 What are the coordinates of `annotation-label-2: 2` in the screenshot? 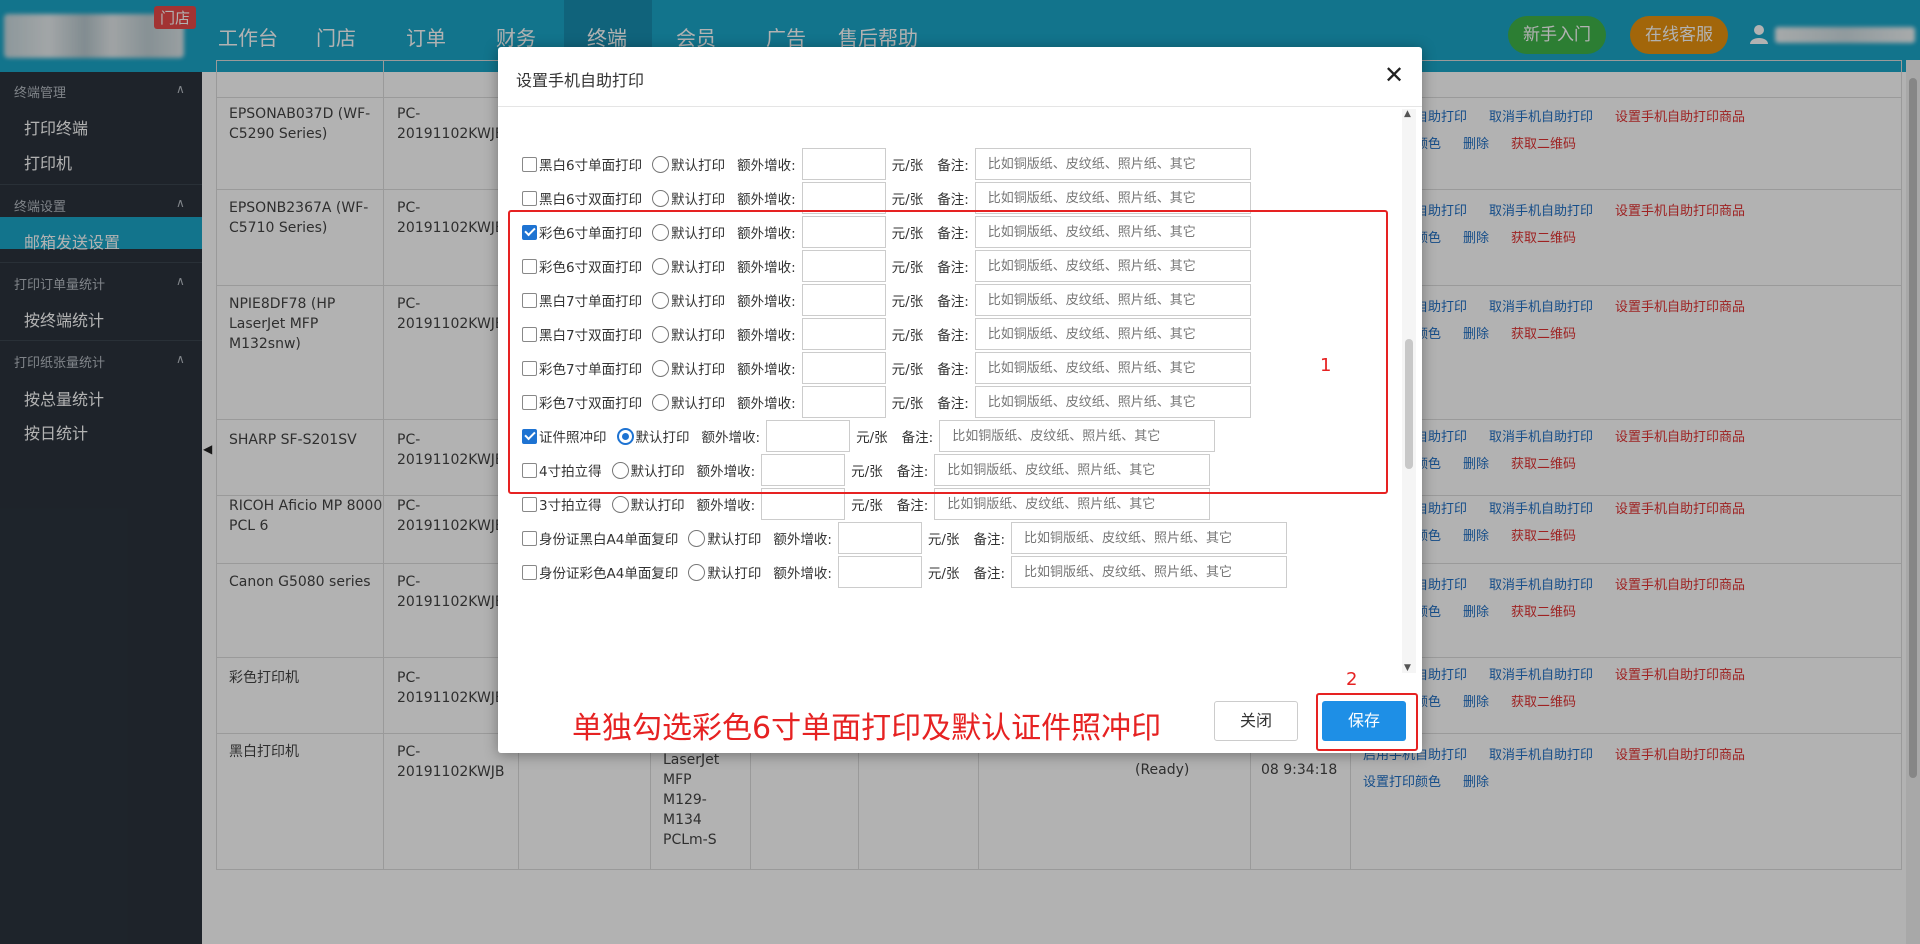 It's located at (1352, 679).